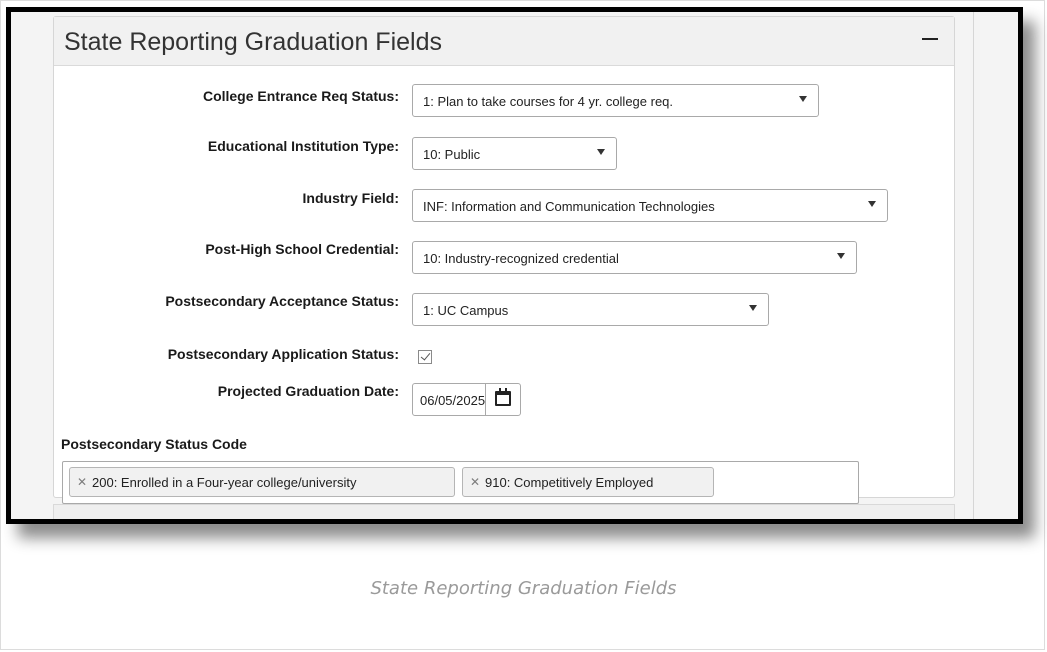 The image size is (1047, 652). Describe the element at coordinates (154, 444) in the screenshot. I see `status-code-label: Postsecondary Status Code` at that location.